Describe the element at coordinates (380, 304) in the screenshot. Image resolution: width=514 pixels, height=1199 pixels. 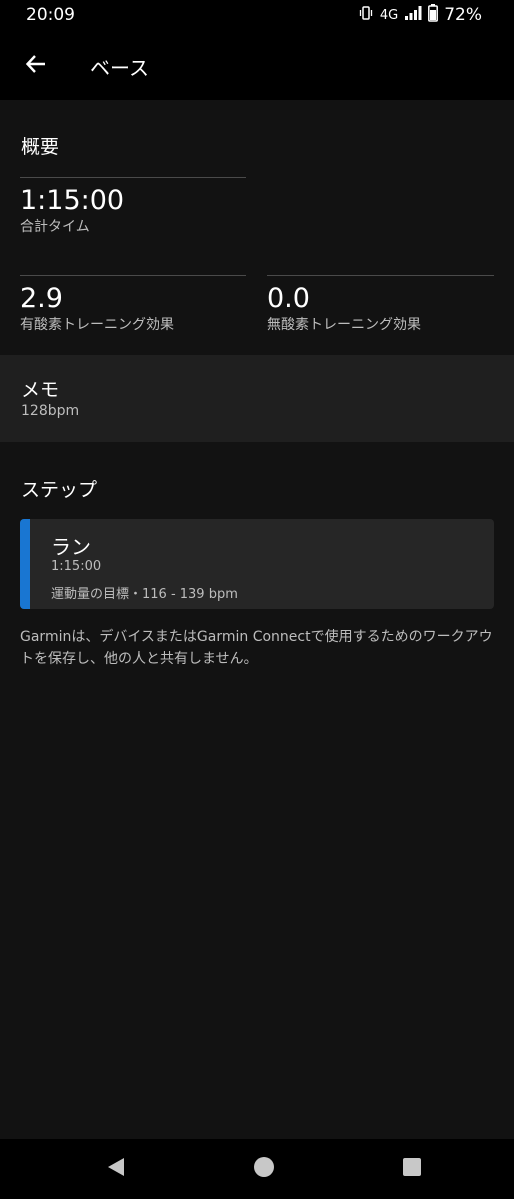
I see `stat-anaerobic: 0.0 無酸素トレーニング効果` at that location.